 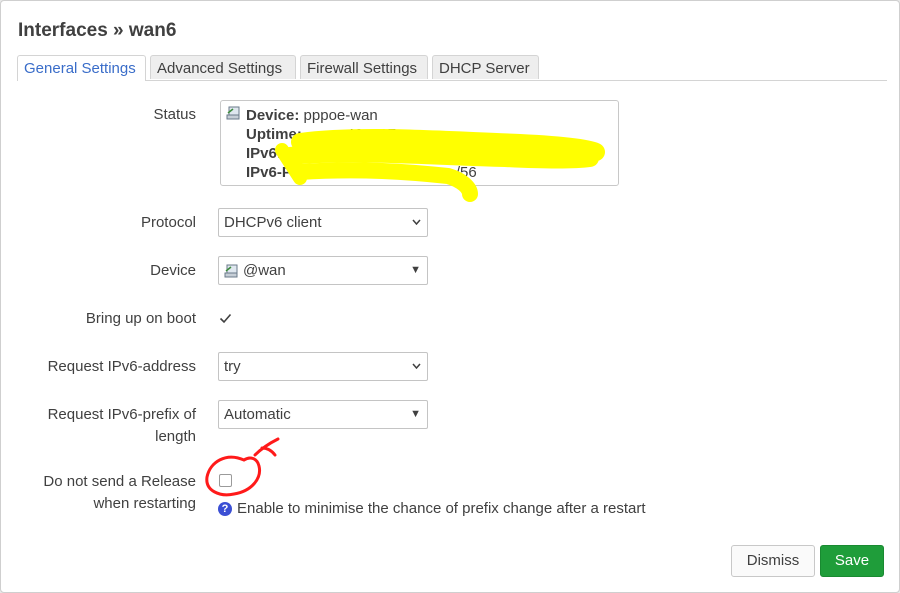 What do you see at coordinates (168, 222) in the screenshot?
I see `protocol-label: Protocol` at bounding box center [168, 222].